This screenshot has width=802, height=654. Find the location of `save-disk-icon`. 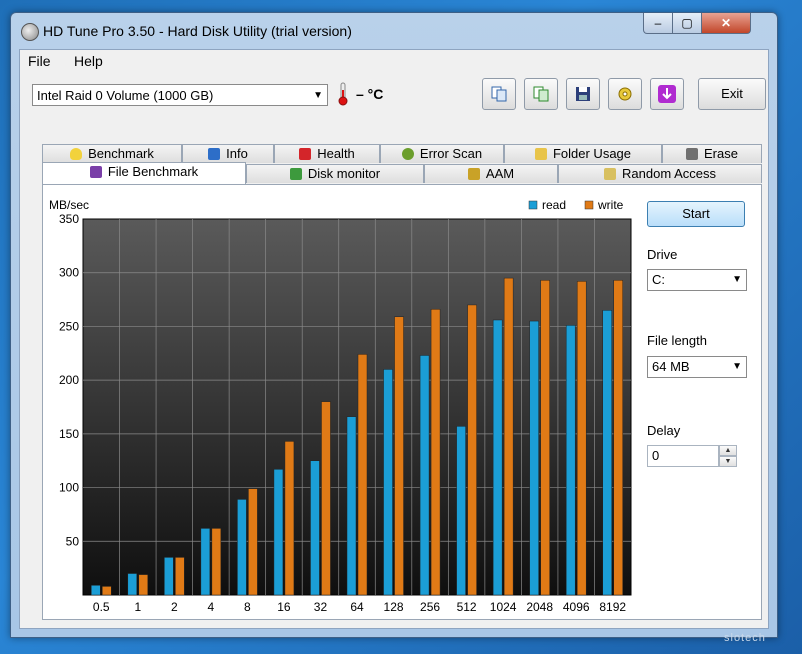

save-disk-icon is located at coordinates (583, 94).